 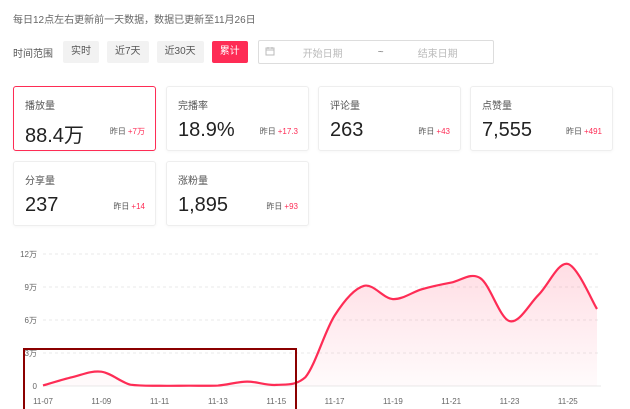 I want to click on metric-delta: 昨日 +93, so click(x=282, y=206).